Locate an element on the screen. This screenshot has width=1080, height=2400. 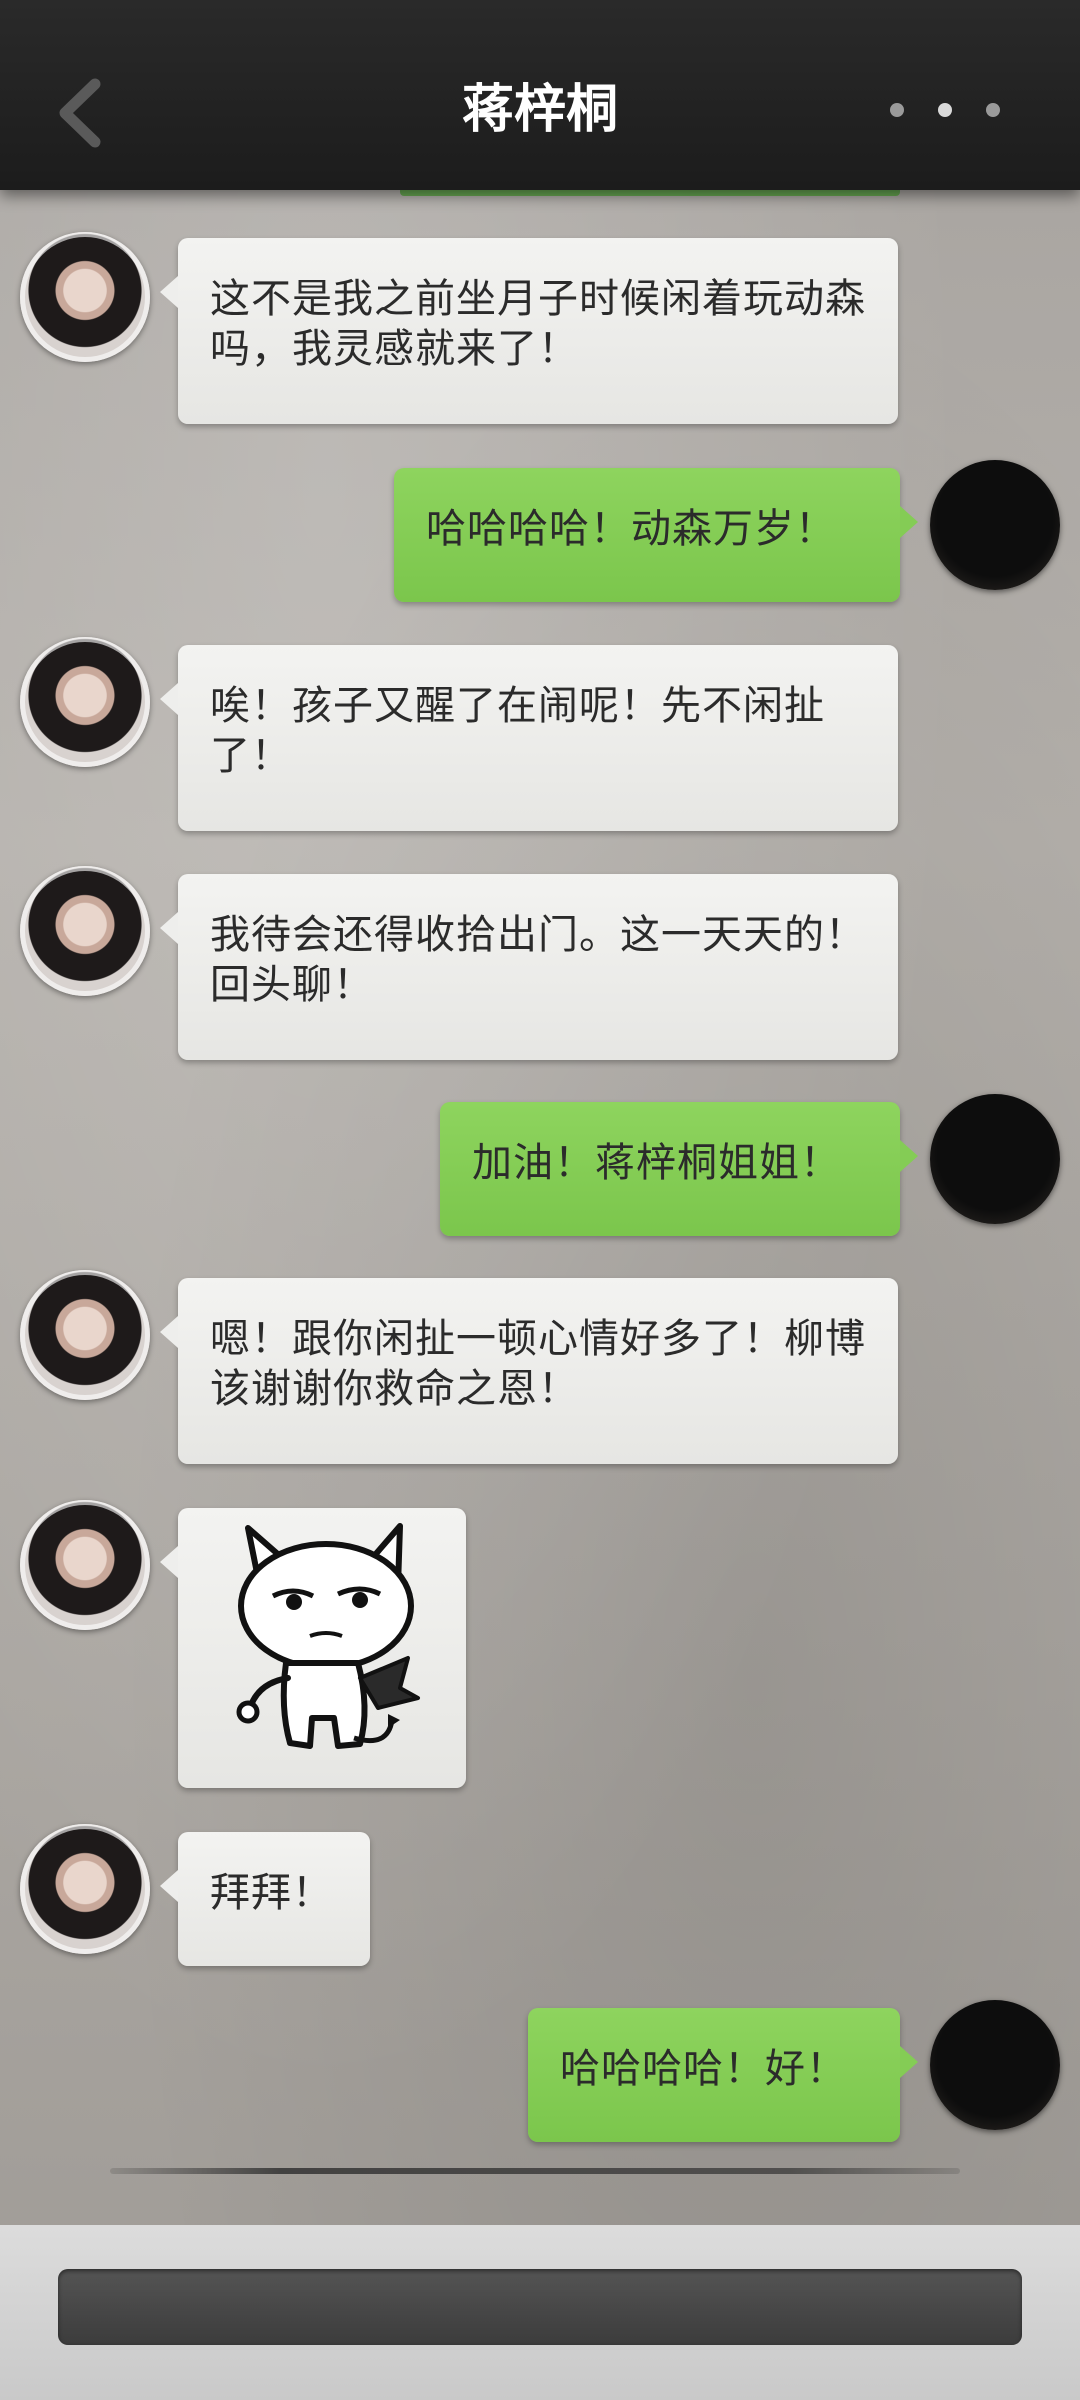
message-bubble: 加油！蒋梓桐姐姐！ is located at coordinates (679, 1169).